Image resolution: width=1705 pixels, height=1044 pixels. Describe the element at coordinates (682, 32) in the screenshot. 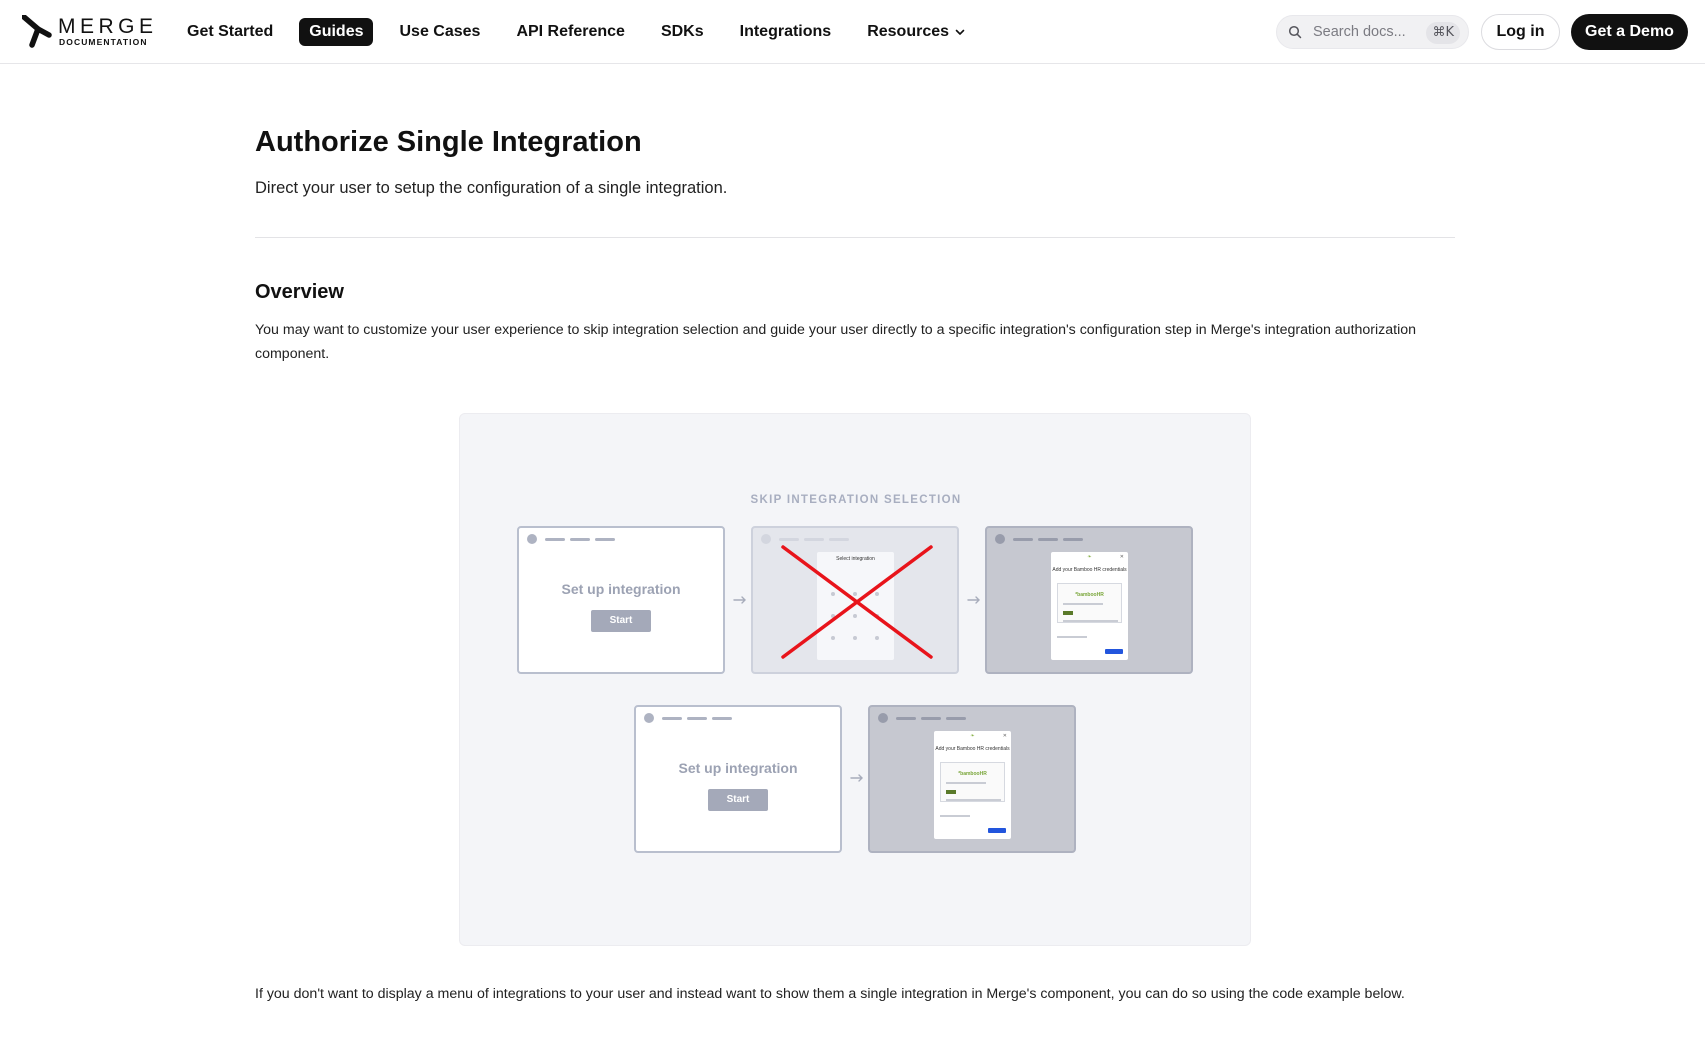

I see `nav-sdks: SDKs` at that location.